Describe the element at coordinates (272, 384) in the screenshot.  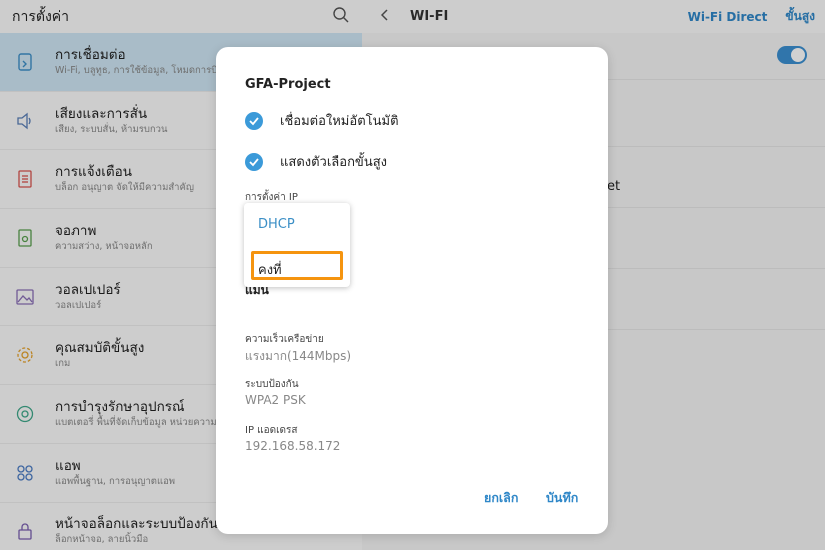
I see `security-label: ระบบป้องกัน` at that location.